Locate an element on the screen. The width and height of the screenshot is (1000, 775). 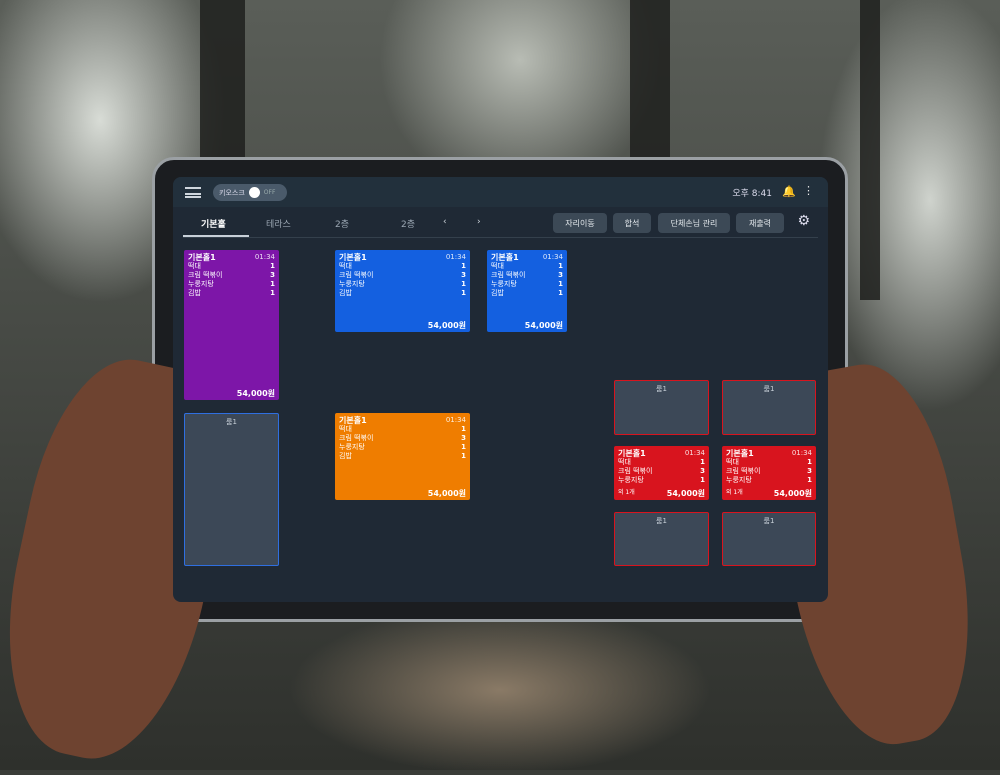
bell-icon: 🔔 is located at coordinates (789, 191).